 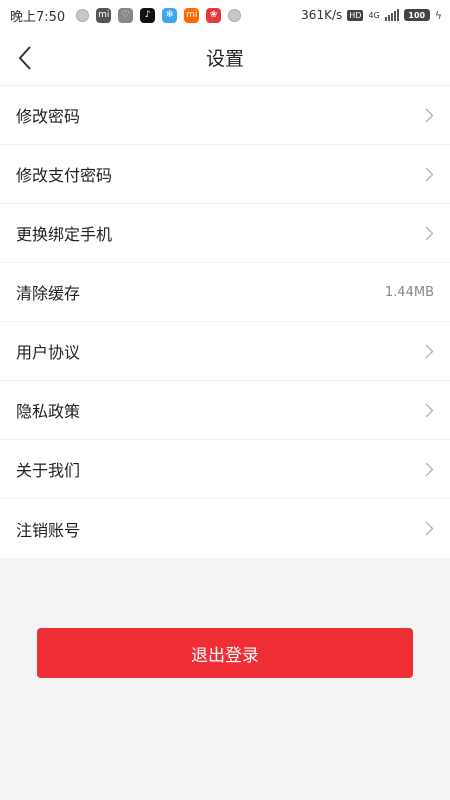 I want to click on setting-row-delete-account: 注销账号, so click(x=225, y=528).